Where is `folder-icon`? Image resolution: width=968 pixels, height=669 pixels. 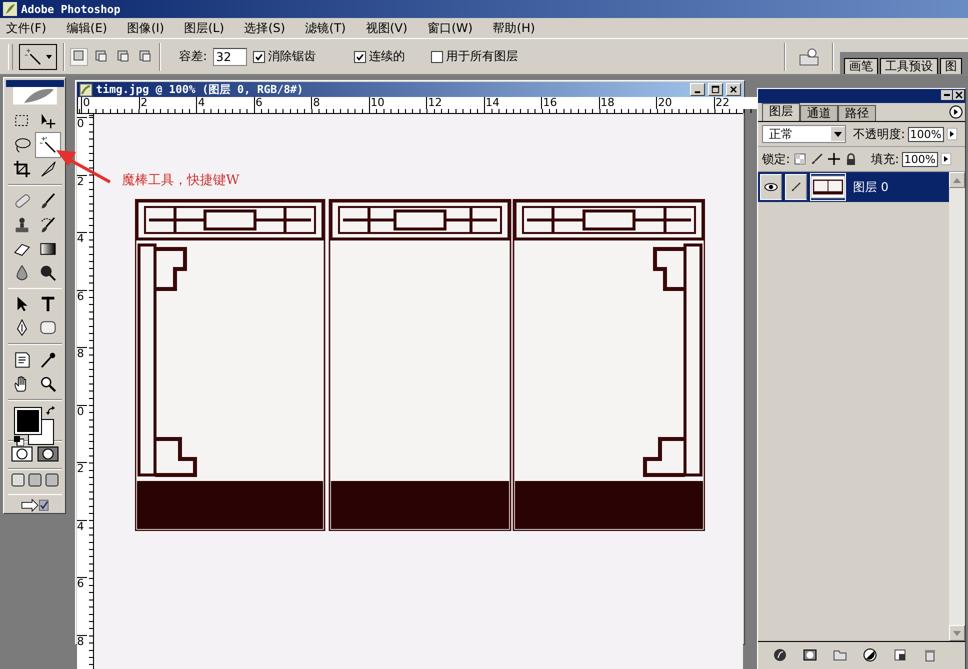
folder-icon is located at coordinates (840, 655).